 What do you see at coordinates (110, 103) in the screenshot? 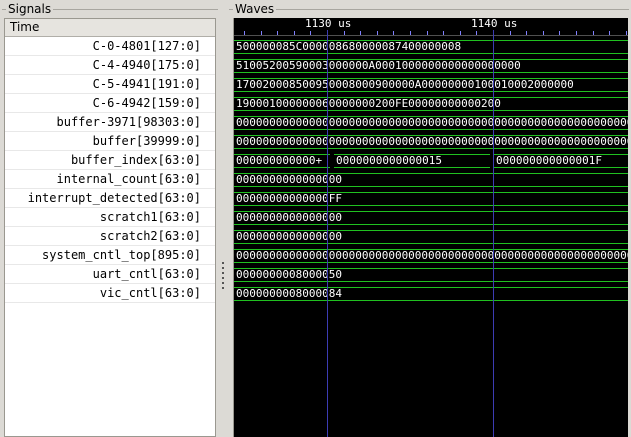
I see `signal-row: C-6-4942[159:0]` at bounding box center [110, 103].